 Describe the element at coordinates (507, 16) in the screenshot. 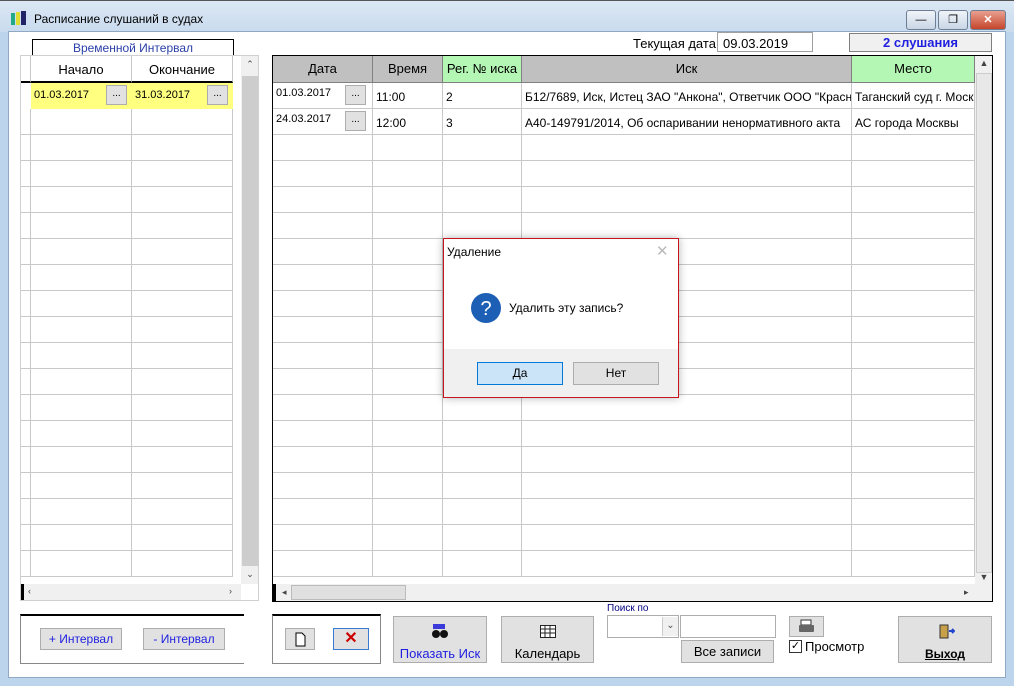

I see `title-bar: Расписание слушаний в судах — ❐ ✕` at that location.